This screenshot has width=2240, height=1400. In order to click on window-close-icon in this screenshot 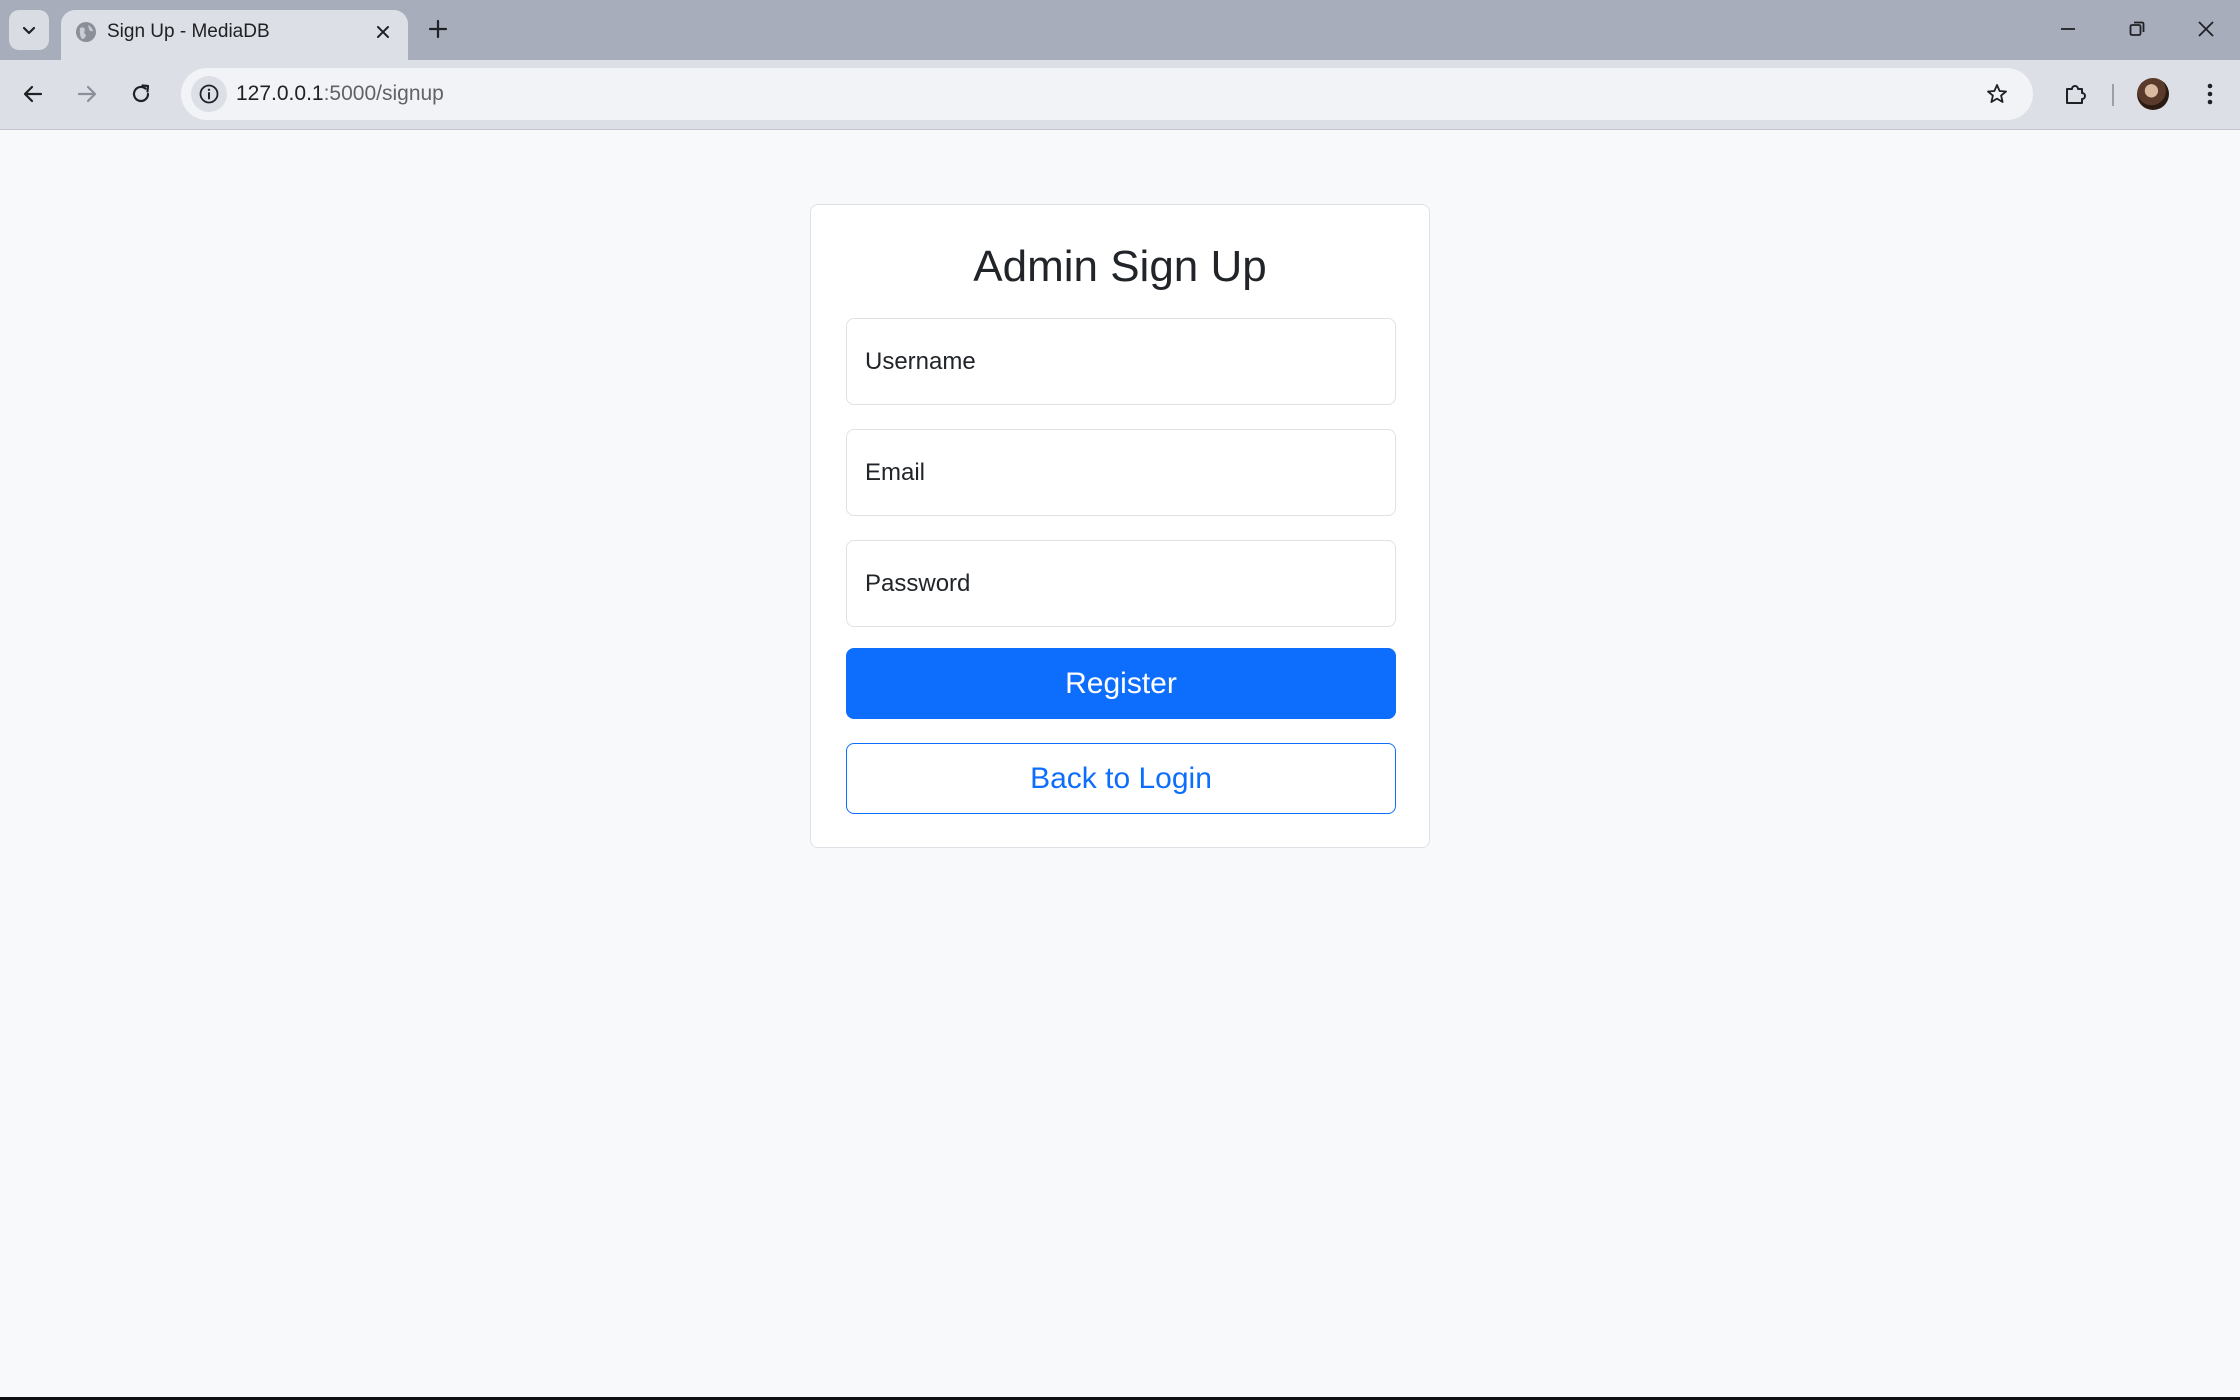, I will do `click(2206, 29)`.